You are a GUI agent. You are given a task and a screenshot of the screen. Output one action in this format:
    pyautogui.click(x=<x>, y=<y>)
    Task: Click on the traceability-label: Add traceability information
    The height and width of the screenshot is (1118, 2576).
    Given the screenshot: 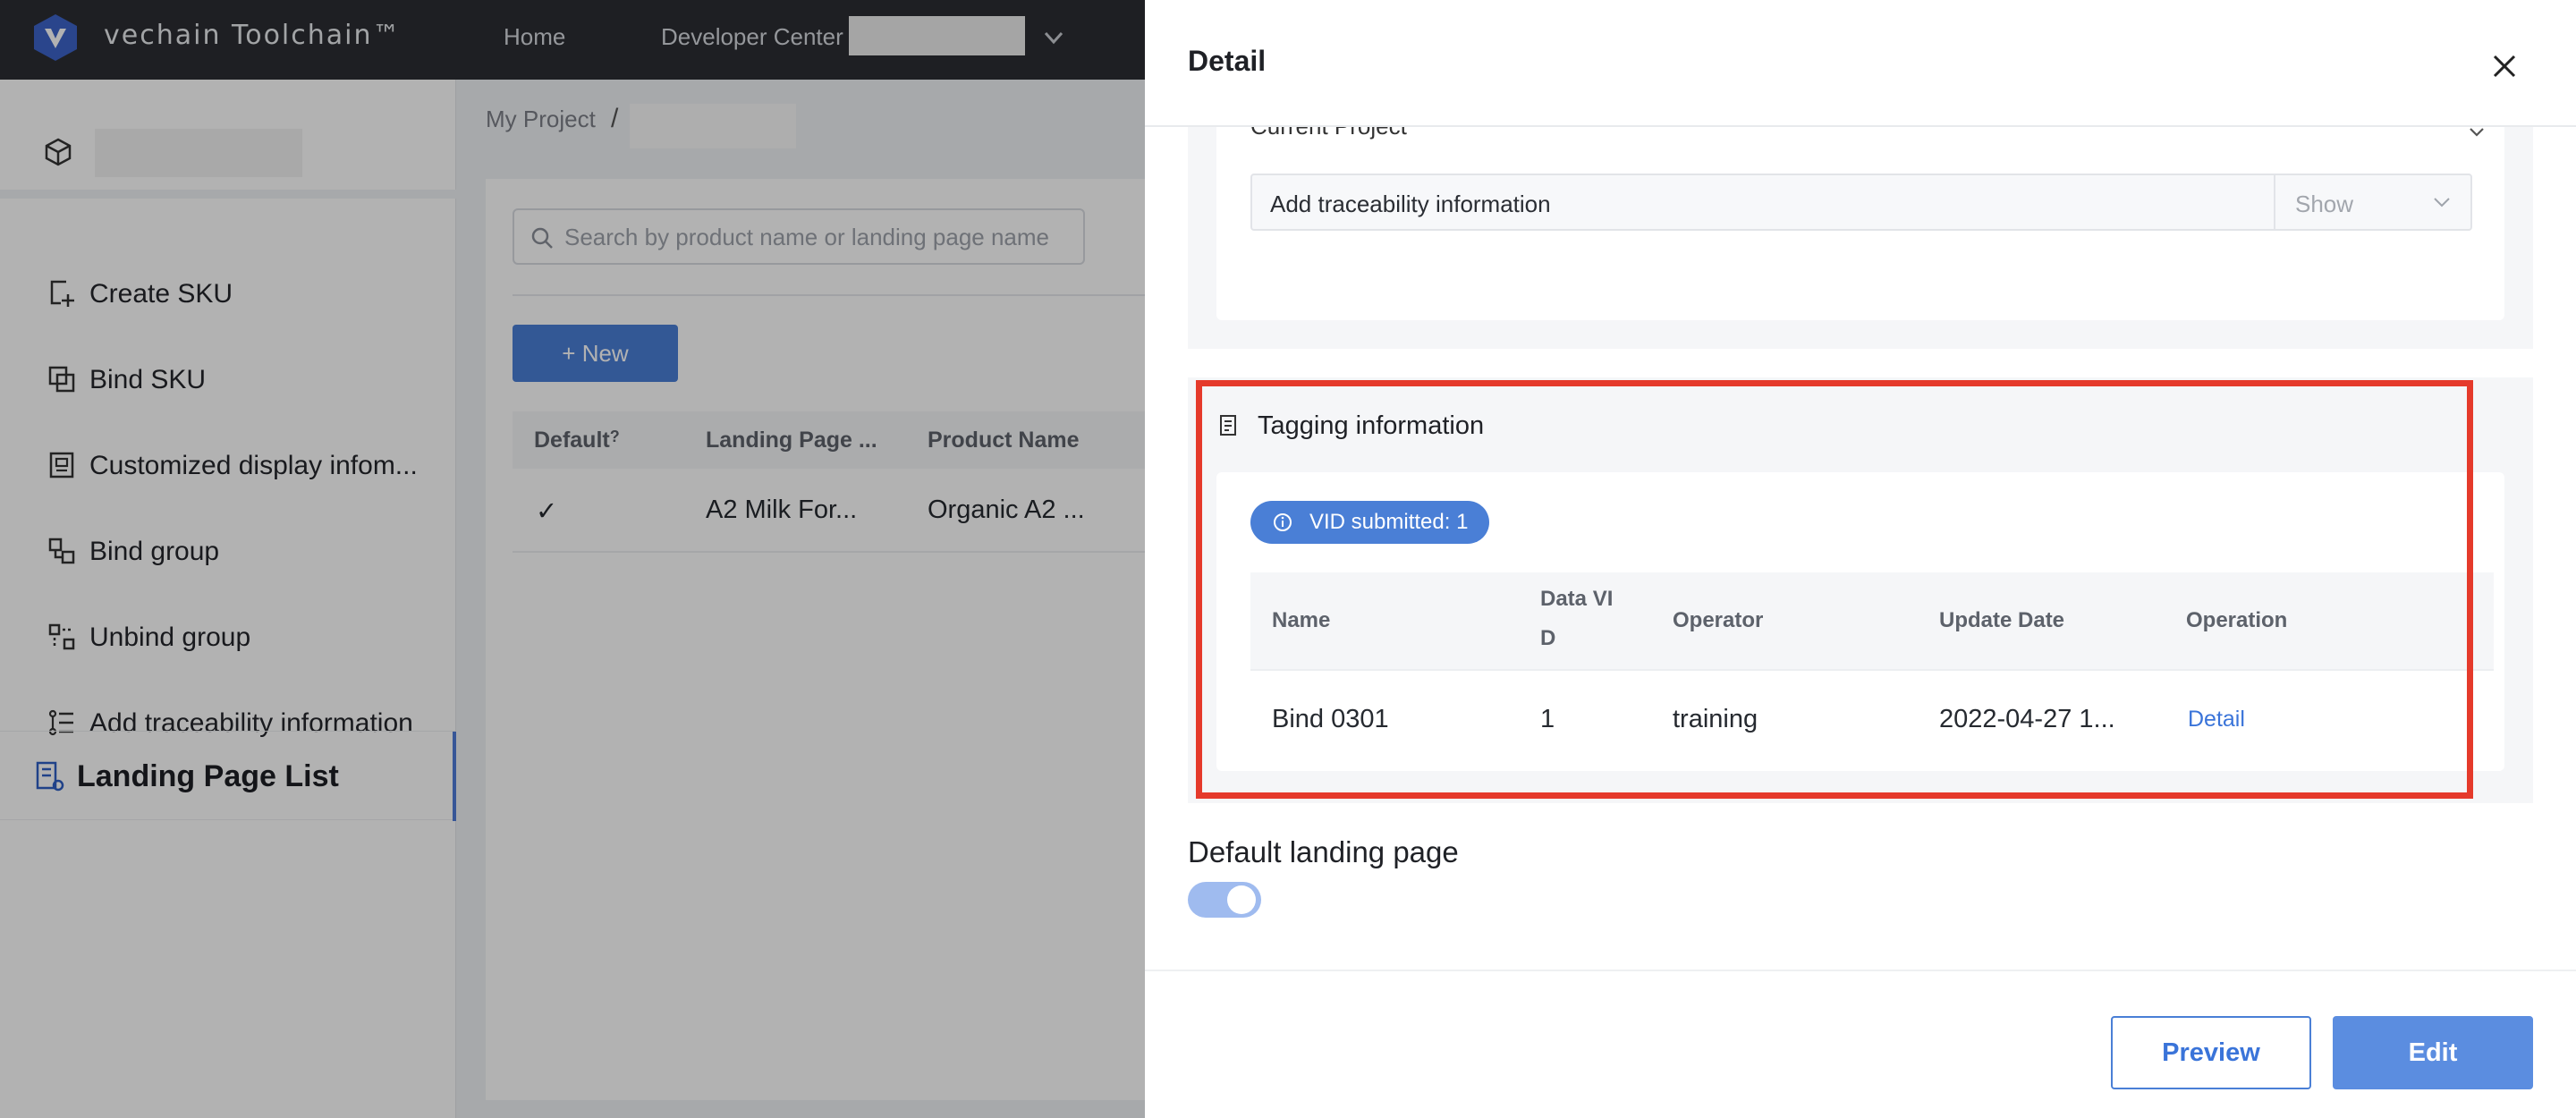 What is the action you would take?
    pyautogui.click(x=1410, y=204)
    